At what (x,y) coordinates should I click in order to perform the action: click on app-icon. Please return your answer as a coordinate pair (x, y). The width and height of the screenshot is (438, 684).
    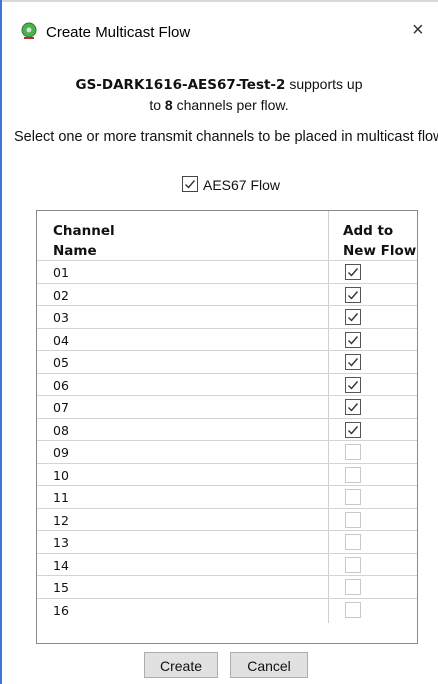
    Looking at the image, I should click on (29, 31).